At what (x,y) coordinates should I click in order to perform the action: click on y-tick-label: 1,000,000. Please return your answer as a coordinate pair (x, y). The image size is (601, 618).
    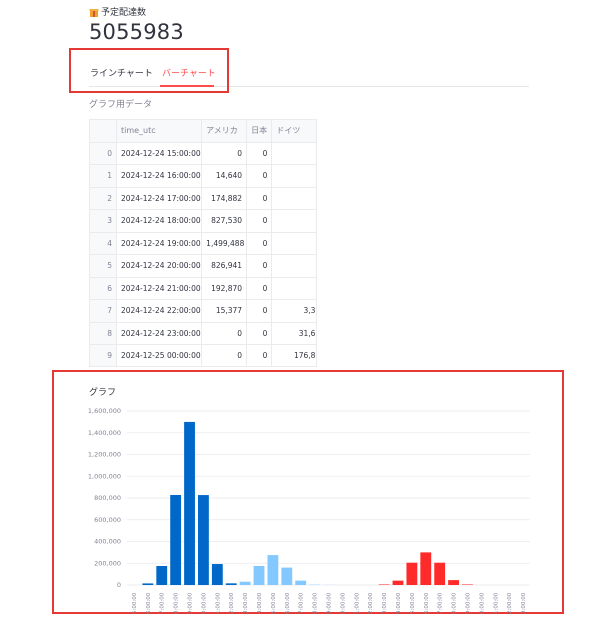
    Looking at the image, I should click on (104, 476).